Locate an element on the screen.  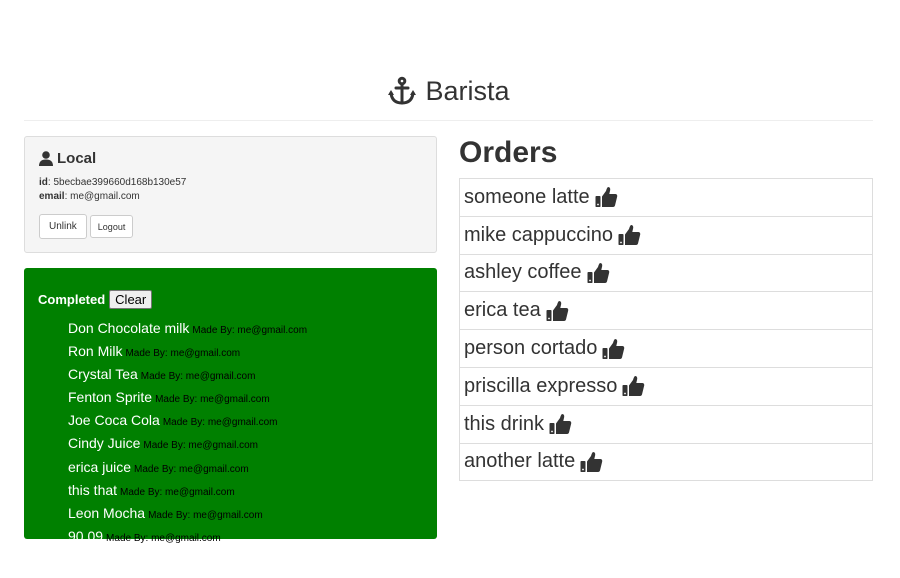
anchor-icon is located at coordinates (402, 91).